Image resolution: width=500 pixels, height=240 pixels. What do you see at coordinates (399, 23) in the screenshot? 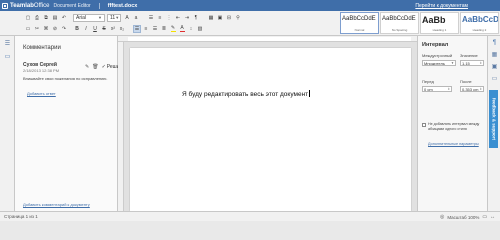
I see `style-no-spacing: AaBbCcDdE No Spacing` at bounding box center [399, 23].